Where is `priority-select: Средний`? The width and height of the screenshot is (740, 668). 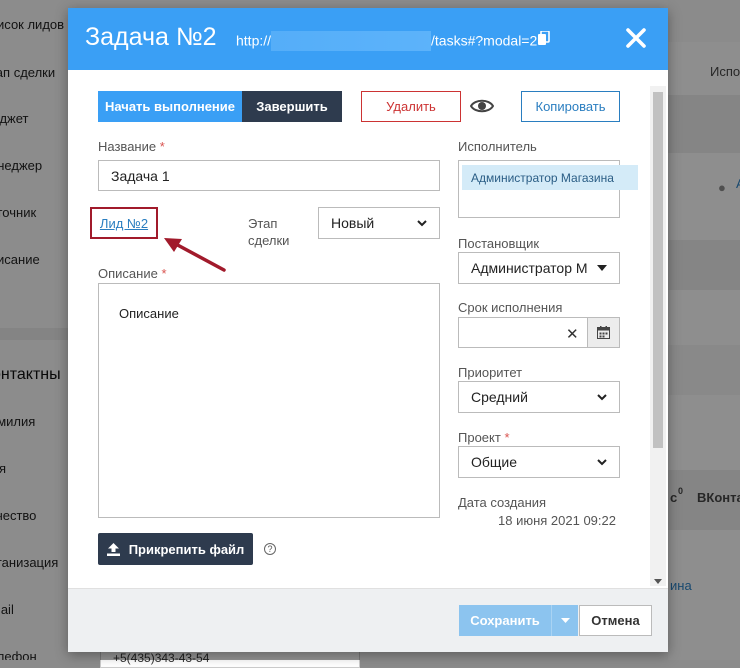
priority-select: Средний is located at coordinates (539, 397).